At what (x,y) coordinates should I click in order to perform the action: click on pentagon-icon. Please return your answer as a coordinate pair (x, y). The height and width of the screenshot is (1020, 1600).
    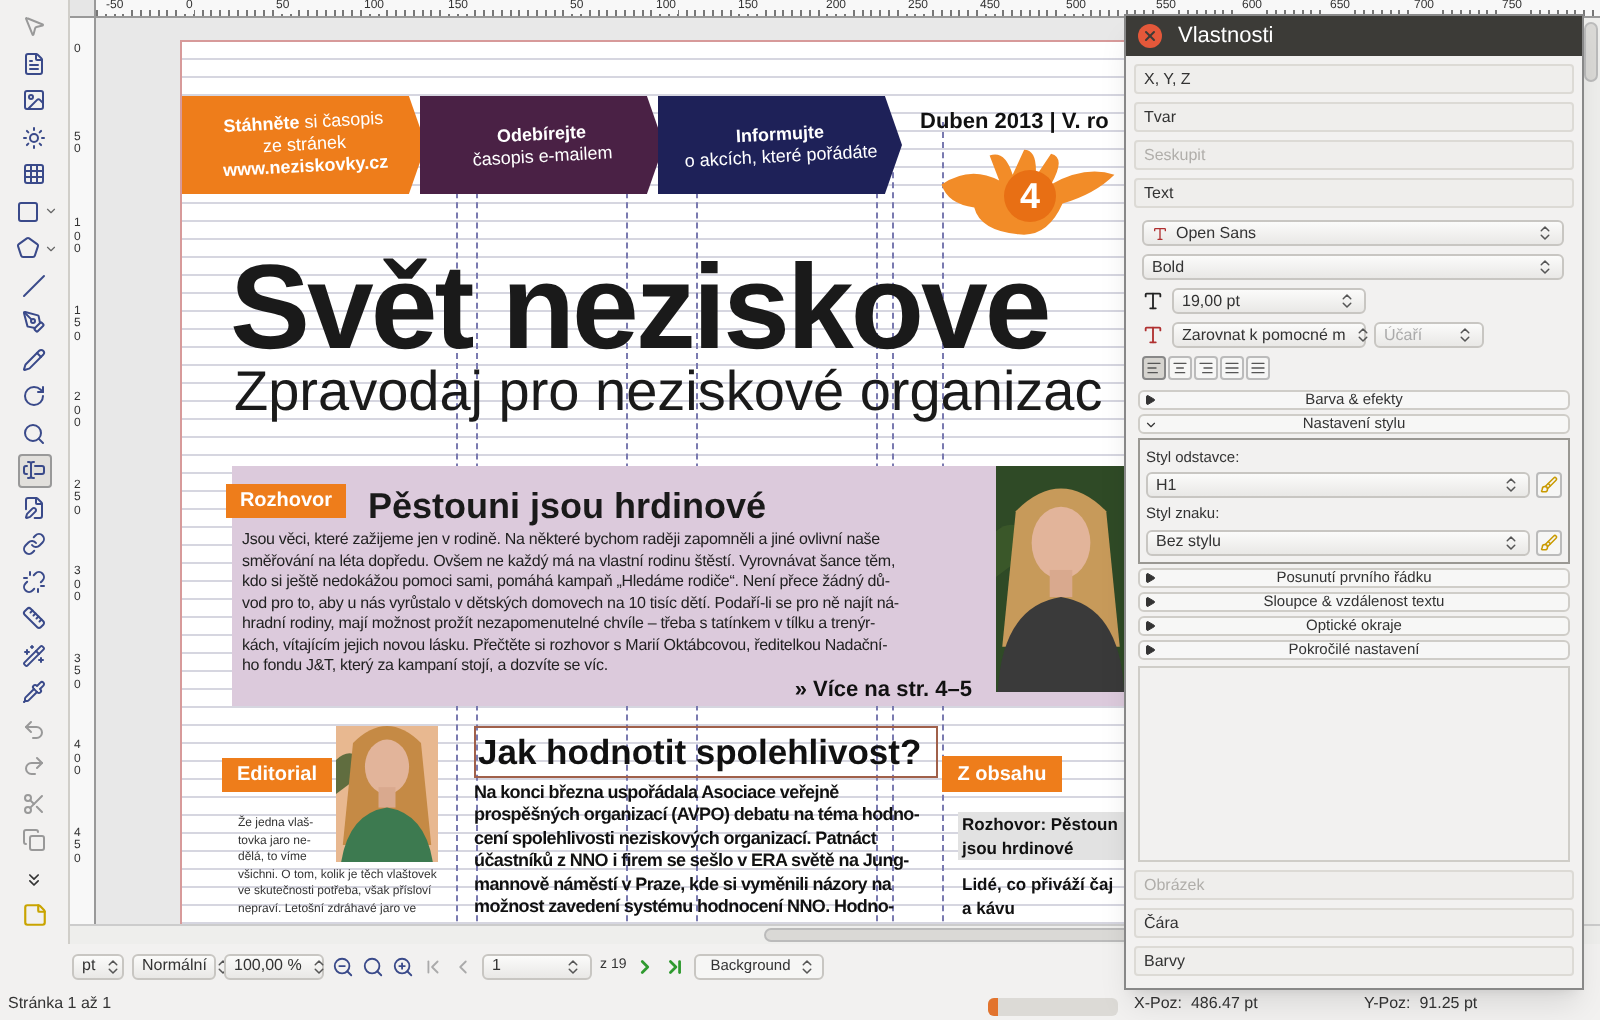
    Looking at the image, I should click on (27, 248).